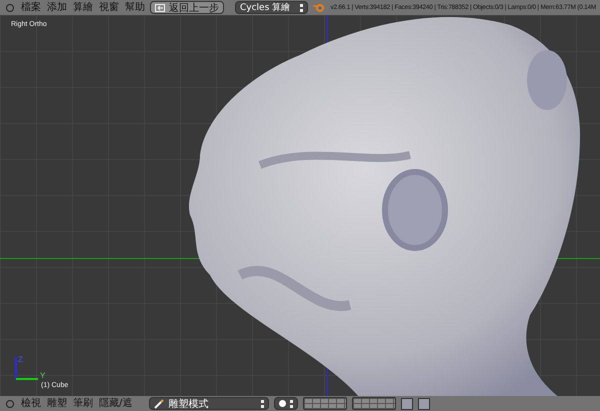  I want to click on render-engine-dropdown: Cycles 算繪, so click(271, 7).